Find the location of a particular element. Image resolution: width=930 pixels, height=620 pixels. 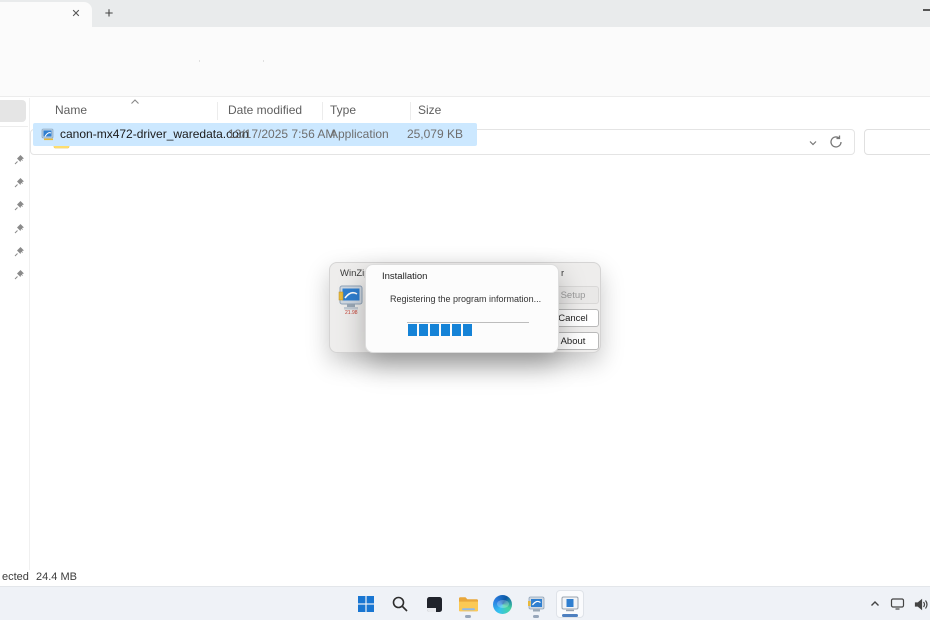

tray-volume-icon is located at coordinates (921, 604).